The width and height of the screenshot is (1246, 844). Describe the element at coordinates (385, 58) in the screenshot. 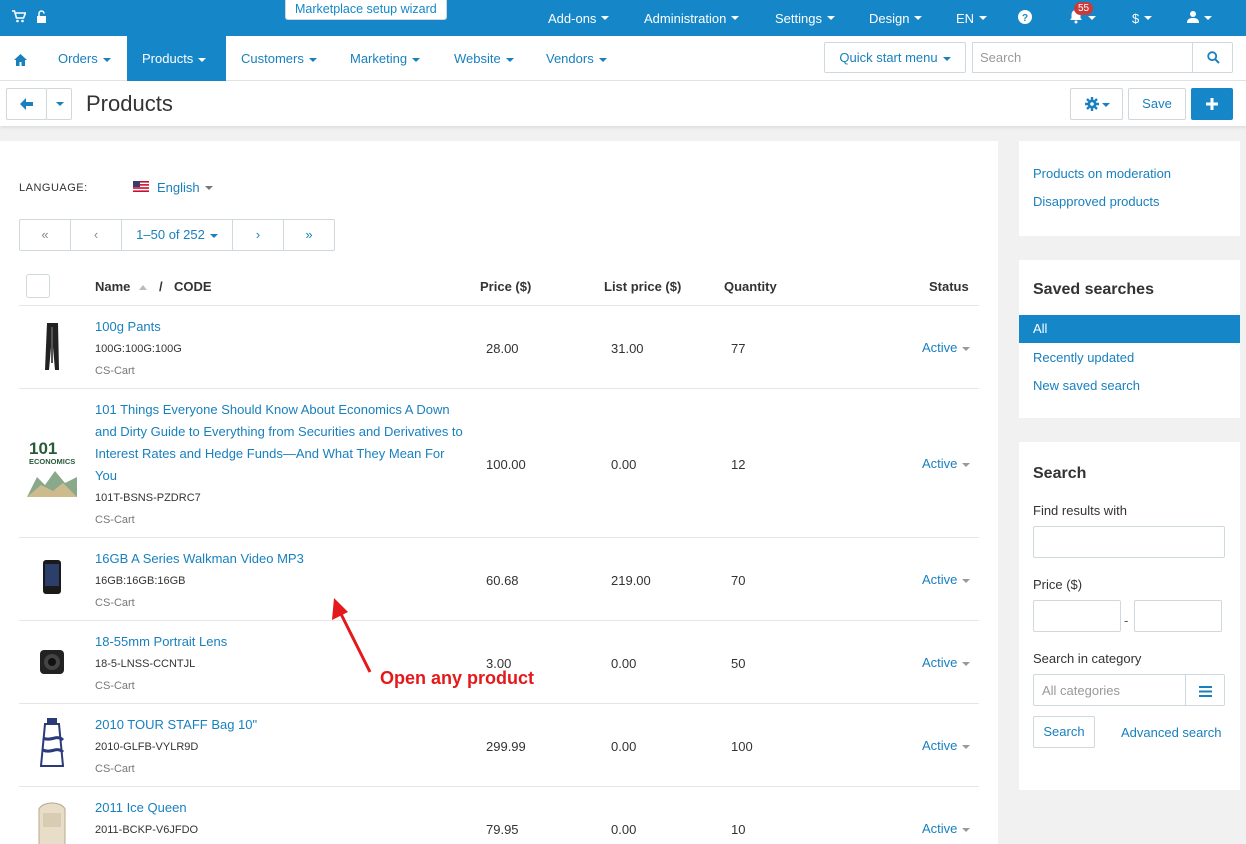

I see `nav-marketing: Marketing` at that location.